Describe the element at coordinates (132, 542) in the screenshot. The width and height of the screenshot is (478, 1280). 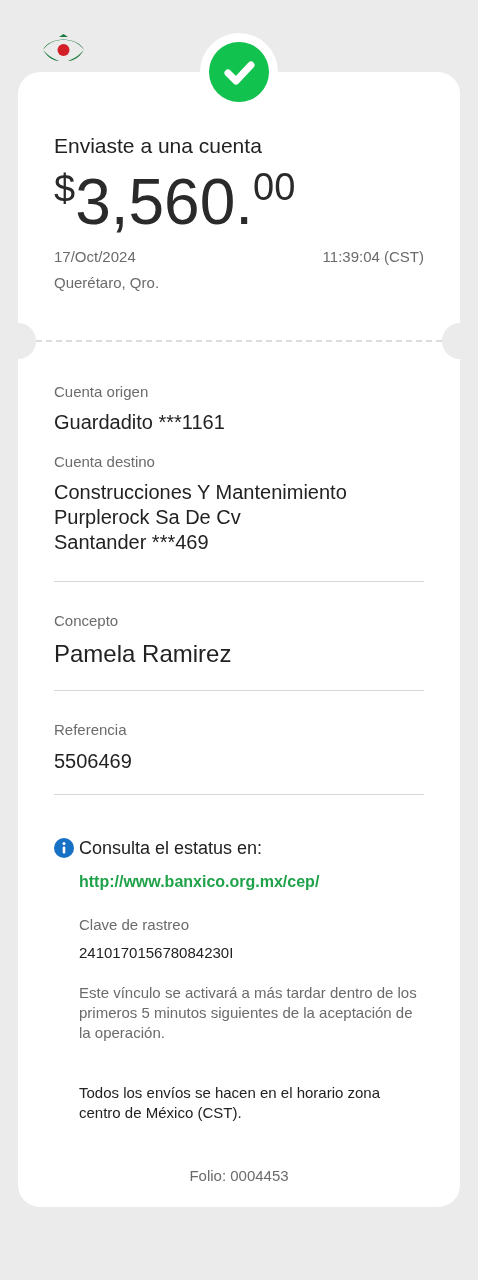
I see `field-value: Santander ***469` at that location.